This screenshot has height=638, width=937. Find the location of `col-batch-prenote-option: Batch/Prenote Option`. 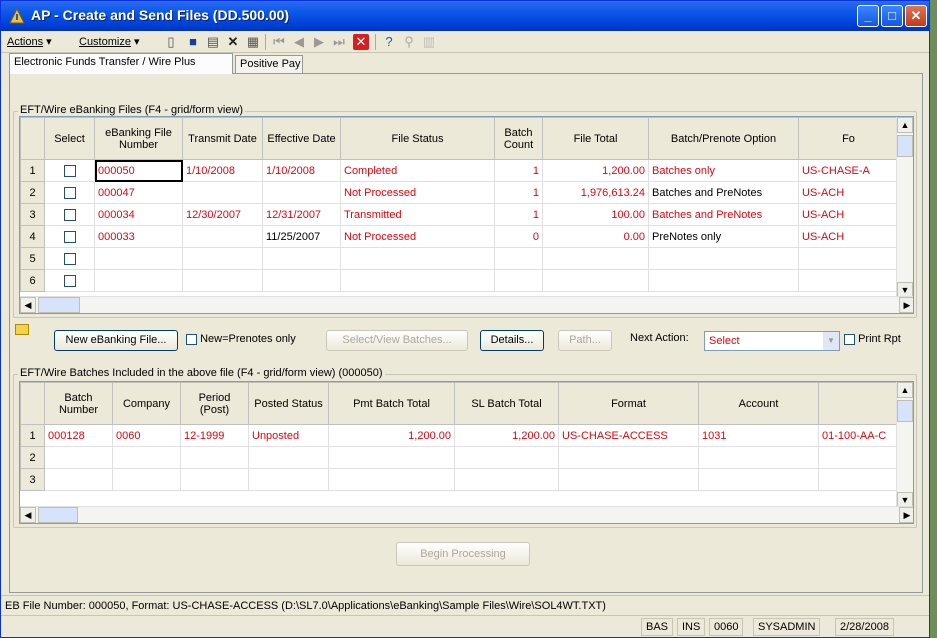

col-batch-prenote-option: Batch/Prenote Option is located at coordinates (723, 138).